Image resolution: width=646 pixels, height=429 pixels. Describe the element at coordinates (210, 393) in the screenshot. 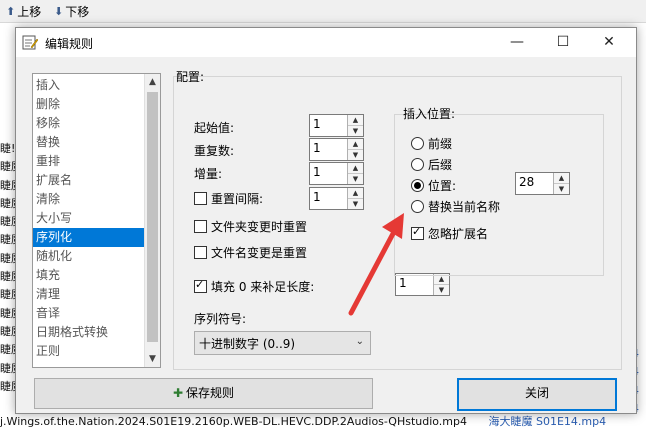

I see `save-rule-label: 保存规则` at that location.